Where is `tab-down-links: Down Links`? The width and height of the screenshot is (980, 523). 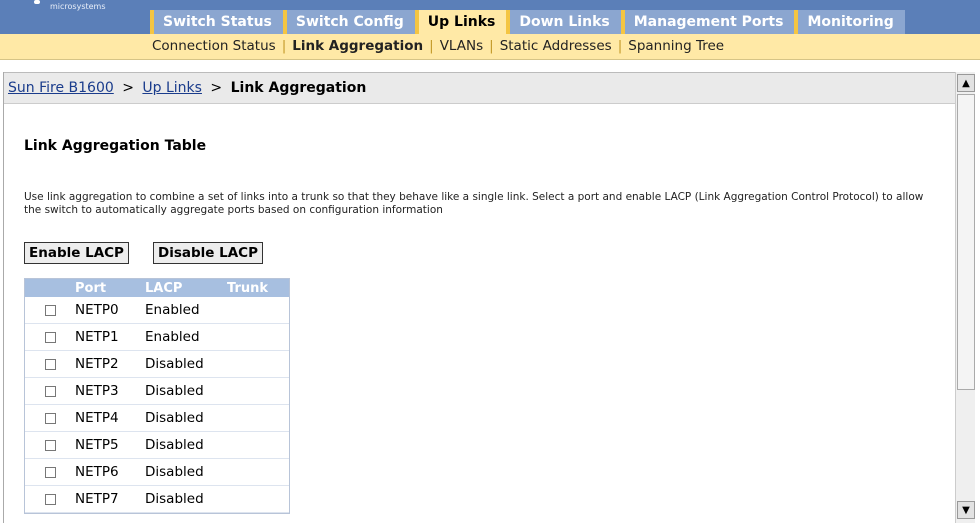 tab-down-links: Down Links is located at coordinates (563, 22).